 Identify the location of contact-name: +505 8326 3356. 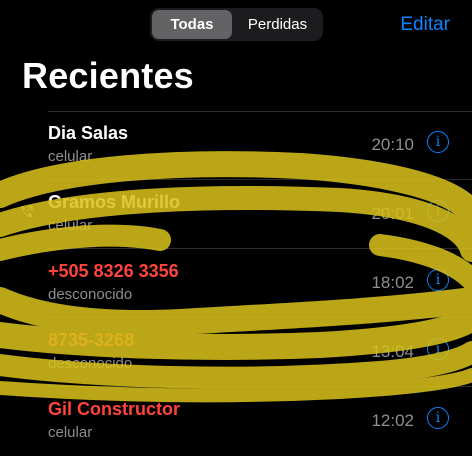
(113, 271).